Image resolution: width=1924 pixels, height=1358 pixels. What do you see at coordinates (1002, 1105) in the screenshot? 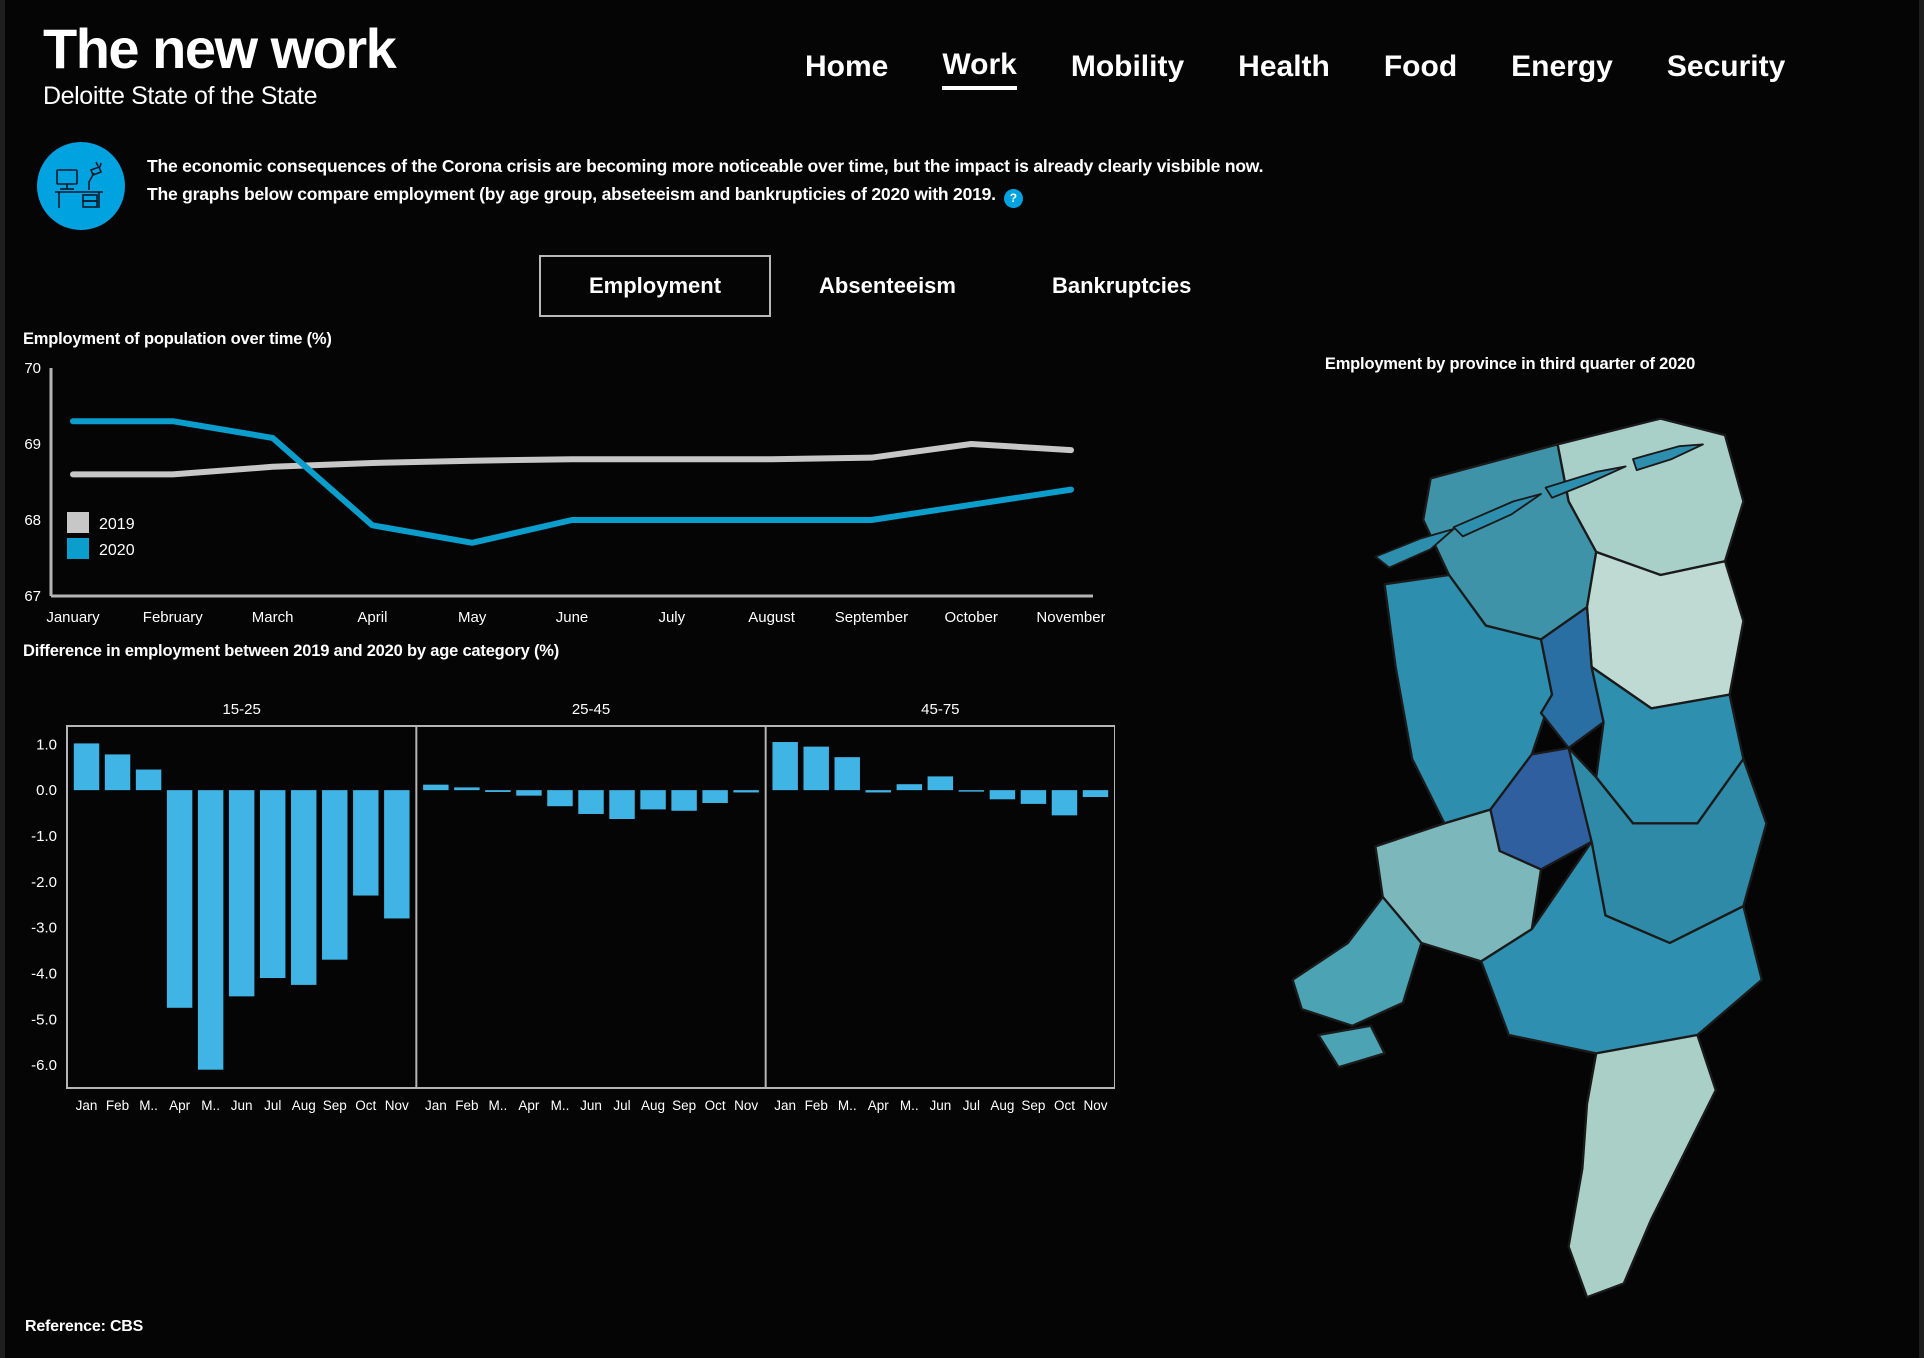
I see `bar-x-axis-month-label: Aug` at bounding box center [1002, 1105].